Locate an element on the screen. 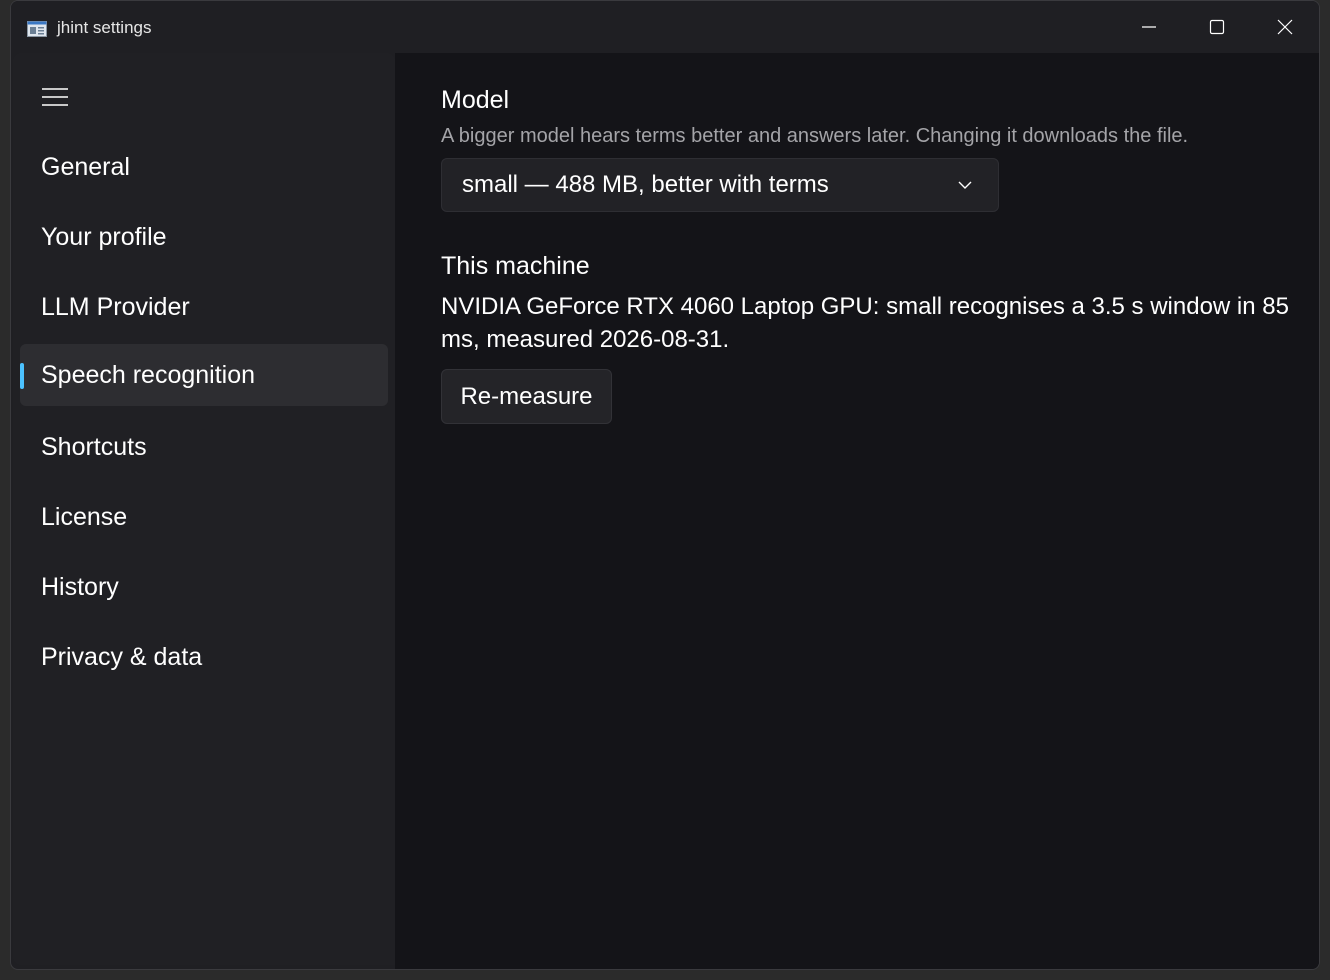 This screenshot has height=980, width=1330. model-select: small — 488 MB, better with terms is located at coordinates (720, 185).